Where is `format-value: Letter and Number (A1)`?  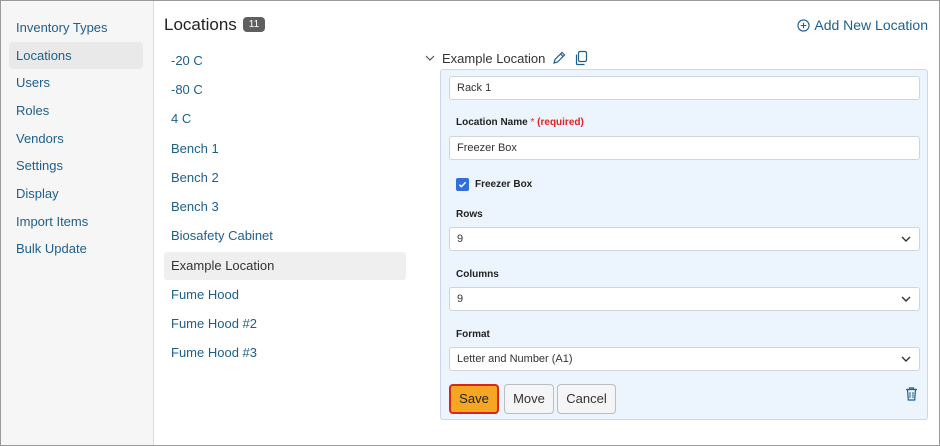
format-value: Letter and Number (A1) is located at coordinates (515, 359).